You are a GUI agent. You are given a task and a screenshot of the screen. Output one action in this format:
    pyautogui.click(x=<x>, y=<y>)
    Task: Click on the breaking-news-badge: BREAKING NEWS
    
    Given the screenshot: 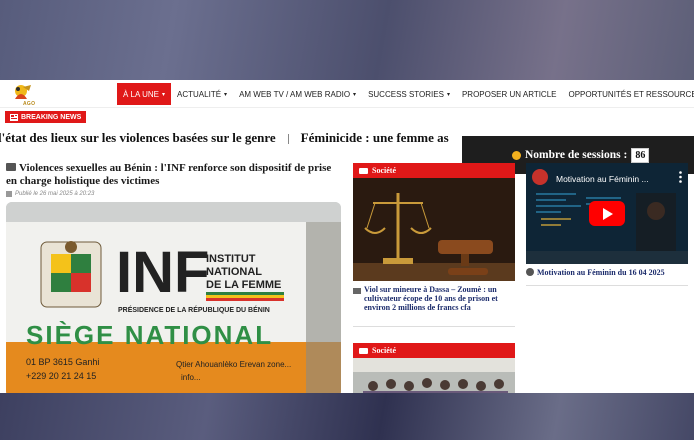 What is the action you would take?
    pyautogui.click(x=46, y=117)
    